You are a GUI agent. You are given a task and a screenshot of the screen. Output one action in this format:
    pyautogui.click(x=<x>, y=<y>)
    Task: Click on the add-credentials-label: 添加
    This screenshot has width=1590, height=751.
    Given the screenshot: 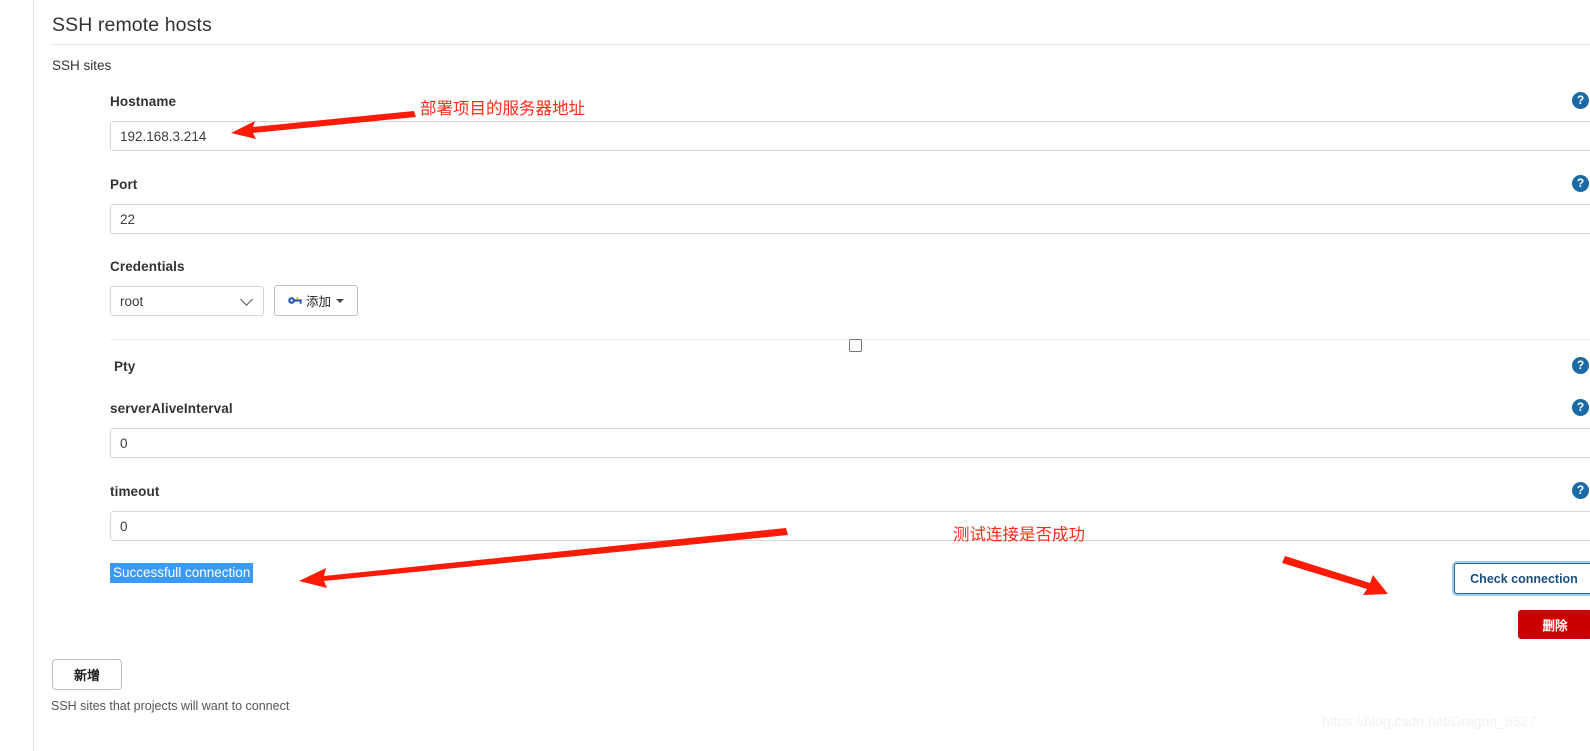 What is the action you would take?
    pyautogui.click(x=318, y=302)
    